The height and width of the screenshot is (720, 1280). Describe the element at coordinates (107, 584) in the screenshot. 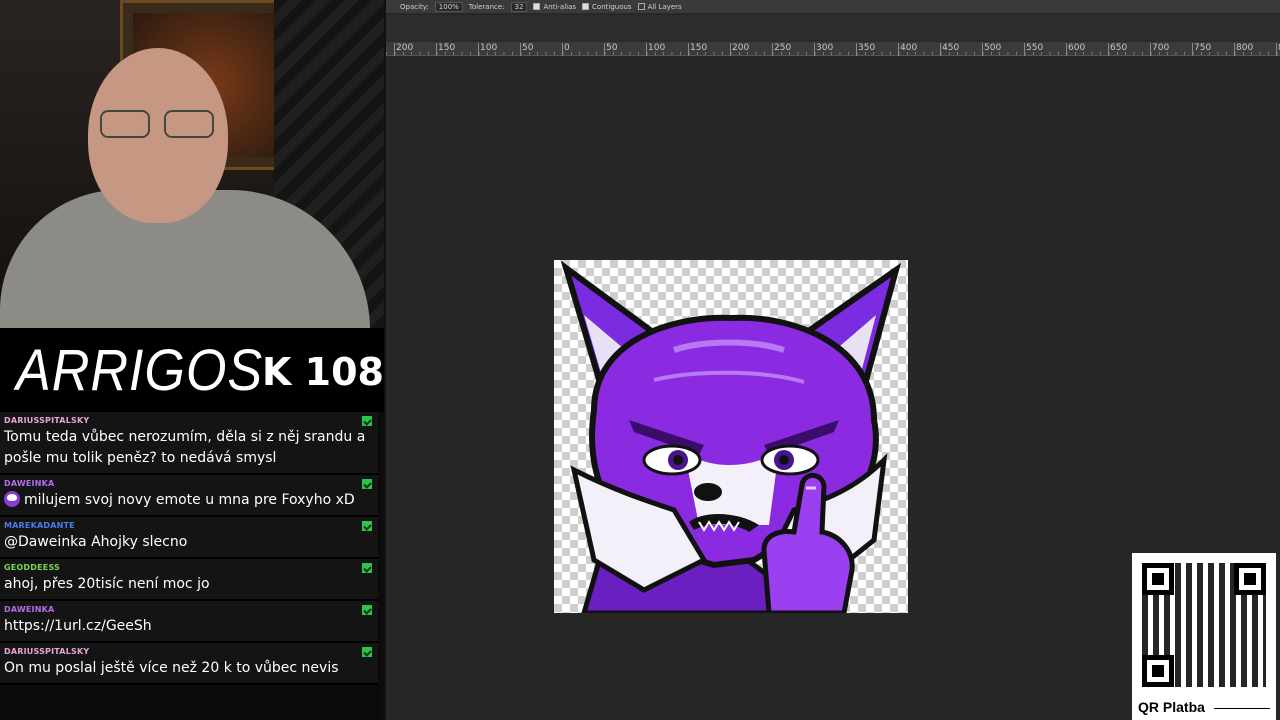

I see `chat-text: ahoj, přes 20tisíc není moc jo` at that location.